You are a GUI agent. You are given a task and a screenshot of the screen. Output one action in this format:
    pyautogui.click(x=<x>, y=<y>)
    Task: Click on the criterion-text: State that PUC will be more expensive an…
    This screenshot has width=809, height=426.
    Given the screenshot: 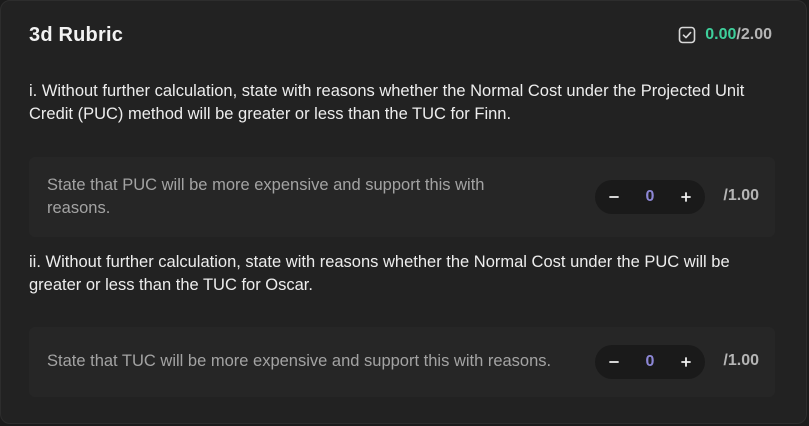 What is the action you would take?
    pyautogui.click(x=266, y=196)
    